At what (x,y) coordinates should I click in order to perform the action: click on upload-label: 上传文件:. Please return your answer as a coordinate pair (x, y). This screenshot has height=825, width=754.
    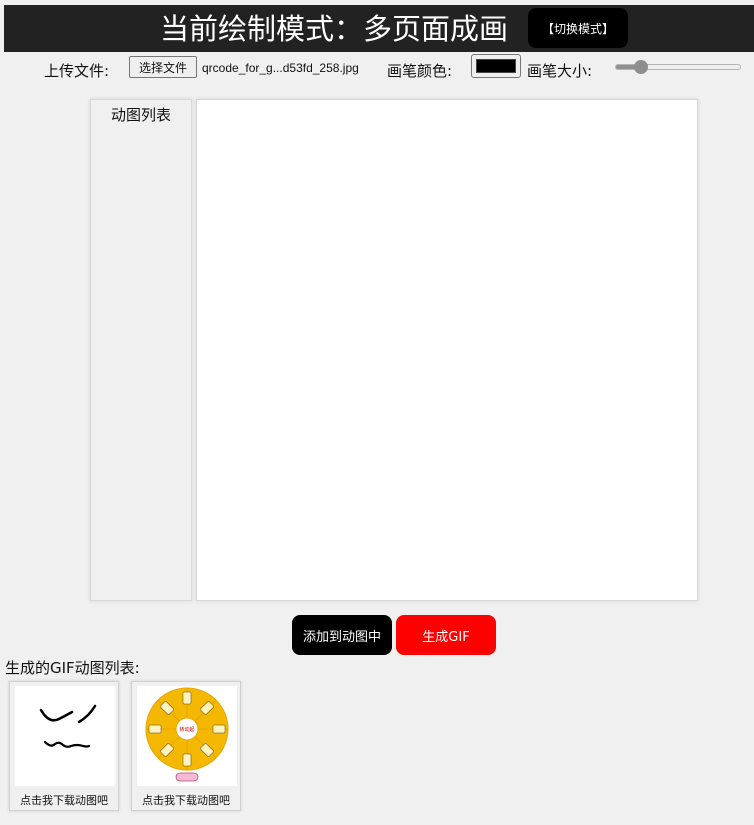
    Looking at the image, I should click on (77, 71).